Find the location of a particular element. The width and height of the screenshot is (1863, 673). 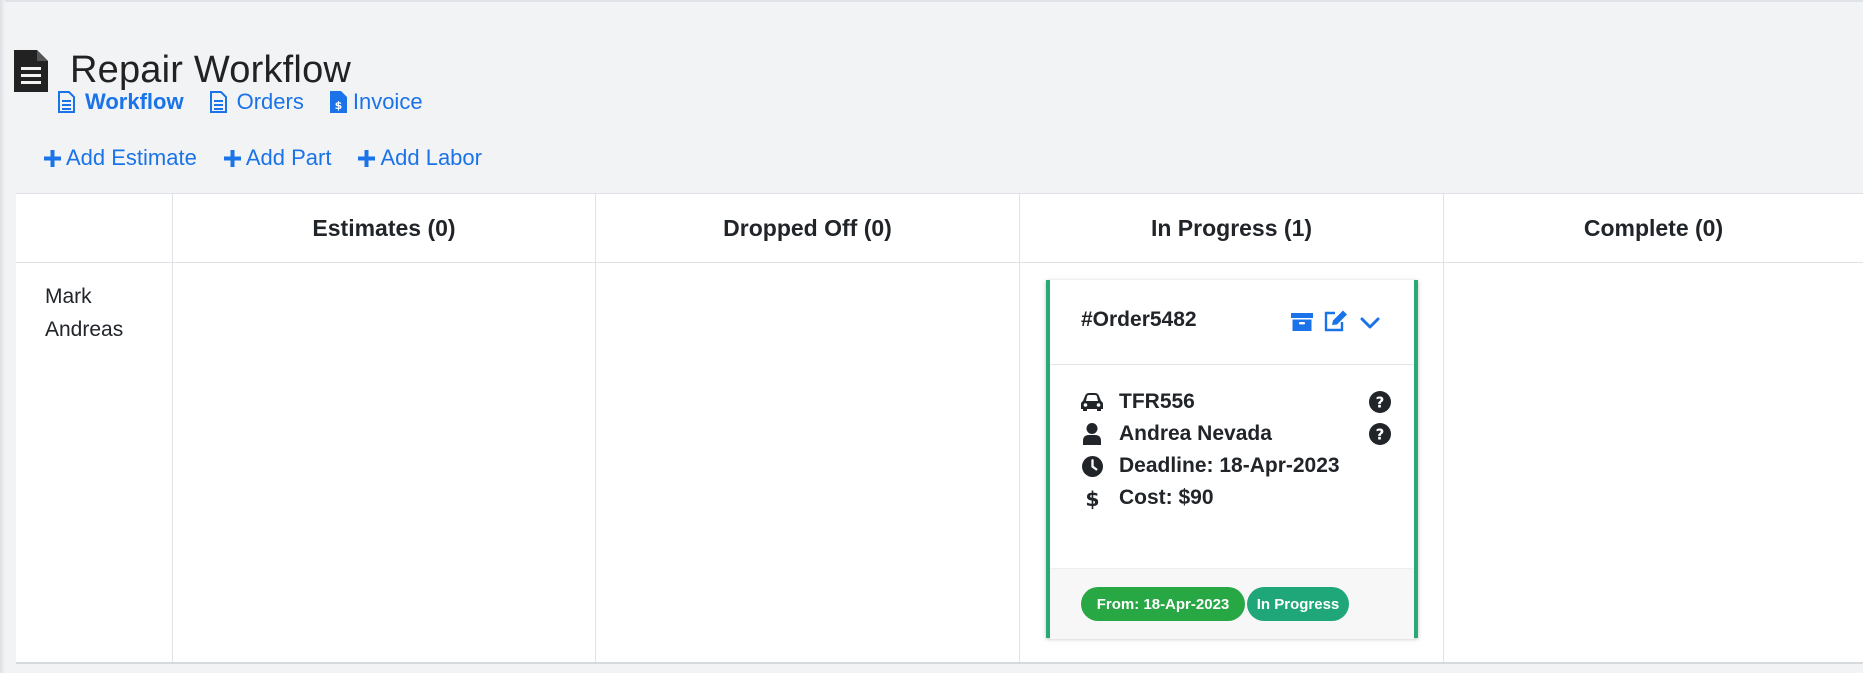

add-part-label: Add Part is located at coordinates (288, 157).